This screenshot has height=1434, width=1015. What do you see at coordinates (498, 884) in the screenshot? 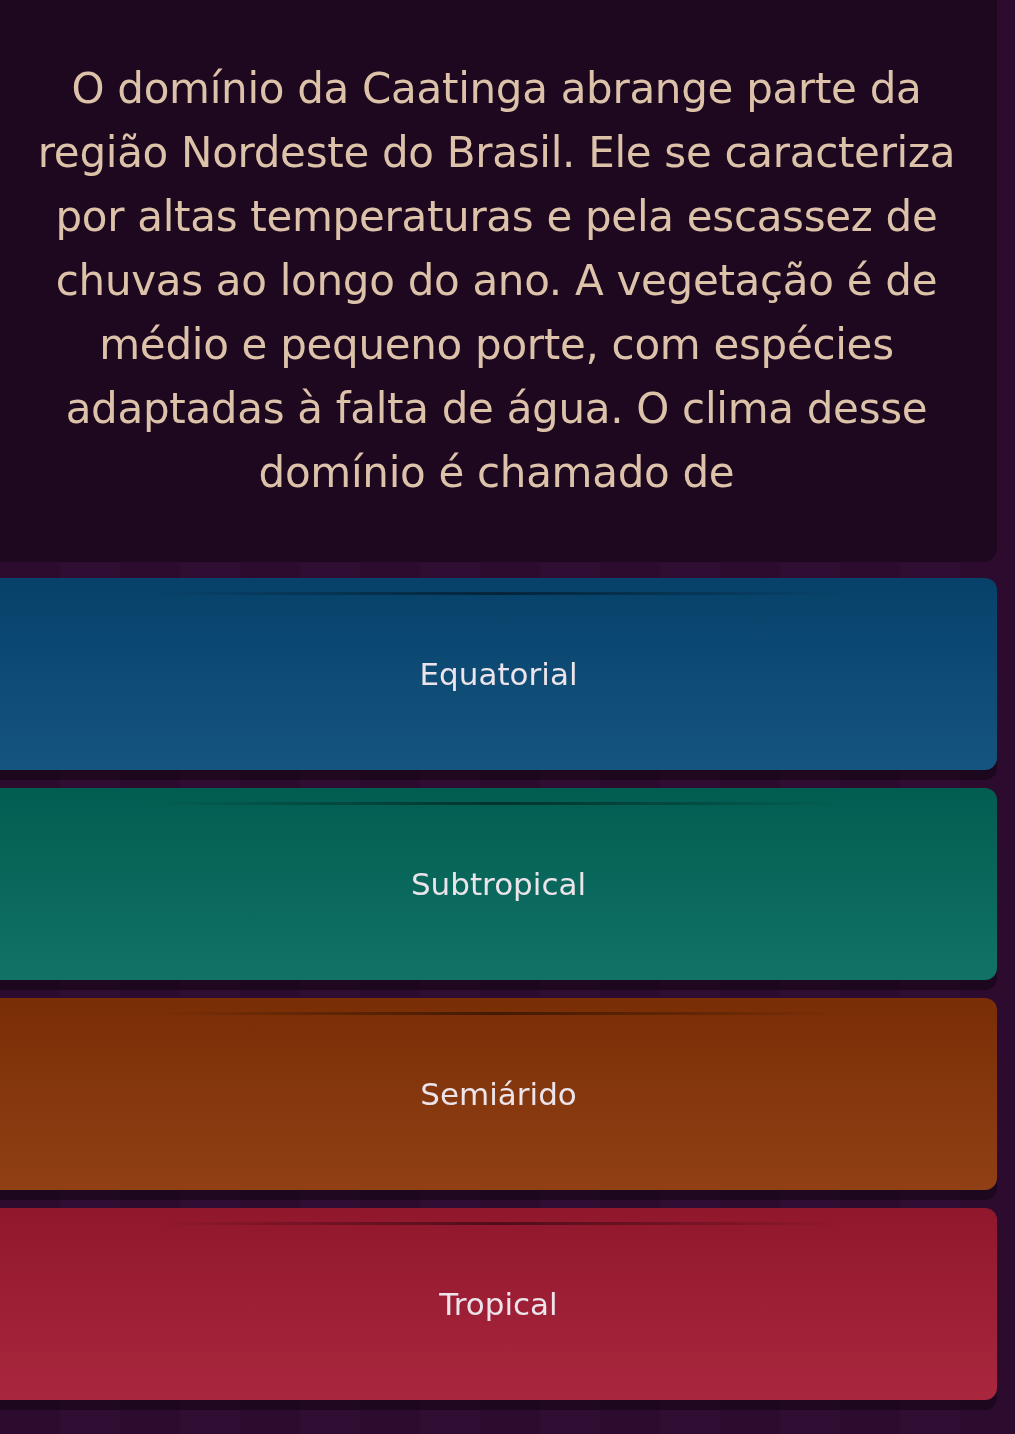
I see `answer-button: Subtropical` at bounding box center [498, 884].